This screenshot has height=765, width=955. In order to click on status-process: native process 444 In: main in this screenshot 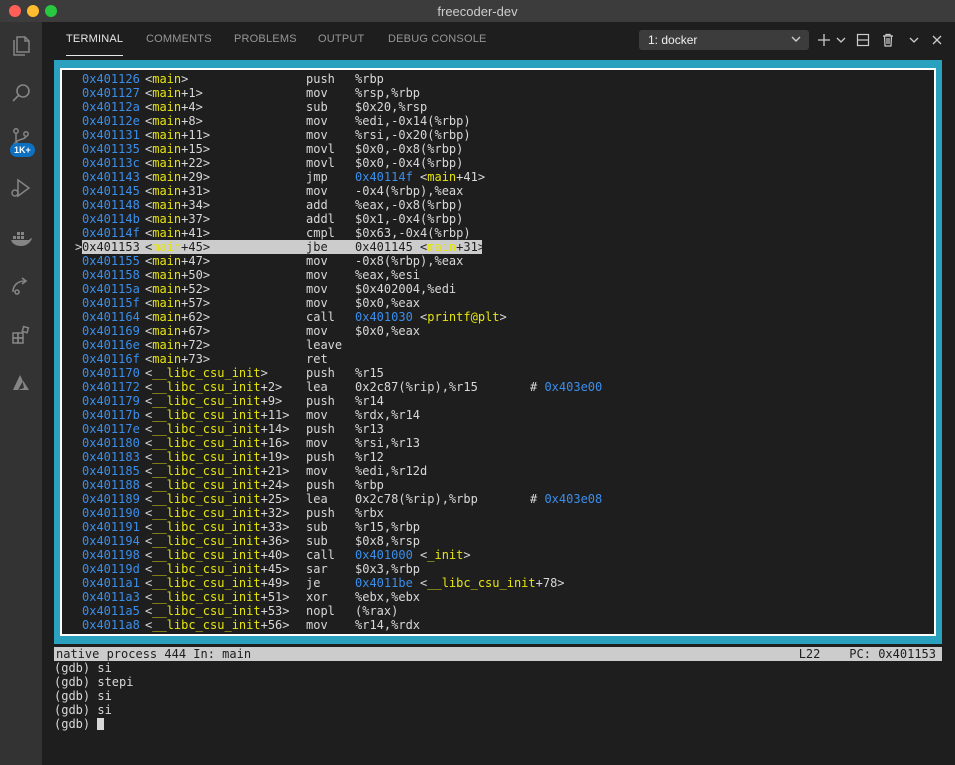, I will do `click(154, 654)`.